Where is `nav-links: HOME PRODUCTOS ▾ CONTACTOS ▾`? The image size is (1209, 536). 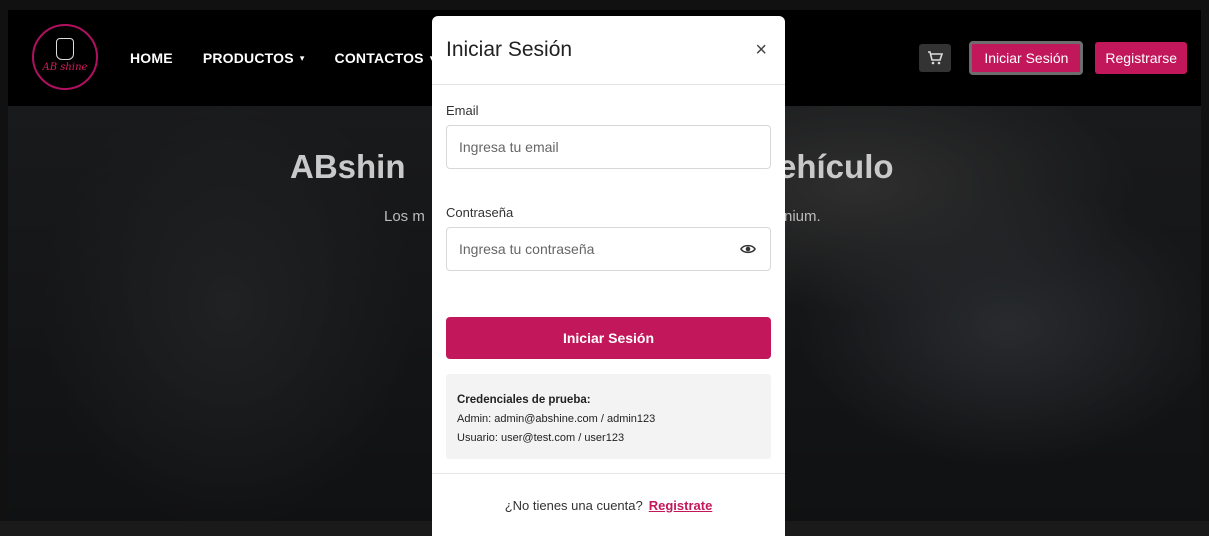
nav-links: HOME PRODUCTOS ▾ CONTACTOS ▾ is located at coordinates (282, 58).